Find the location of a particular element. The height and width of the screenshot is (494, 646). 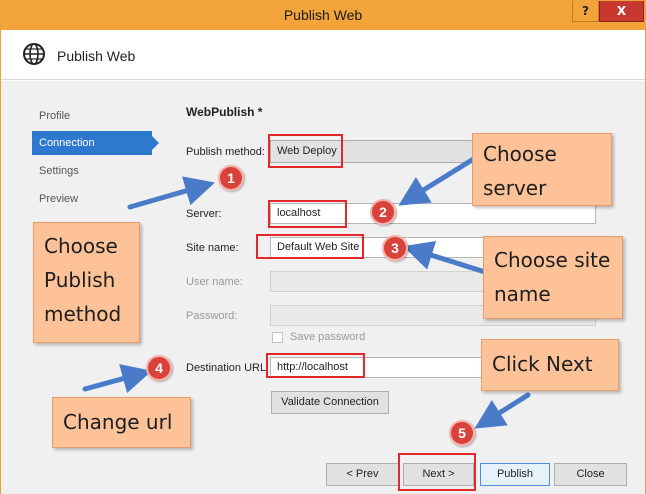

note-click-next: Click Next is located at coordinates (550, 365).